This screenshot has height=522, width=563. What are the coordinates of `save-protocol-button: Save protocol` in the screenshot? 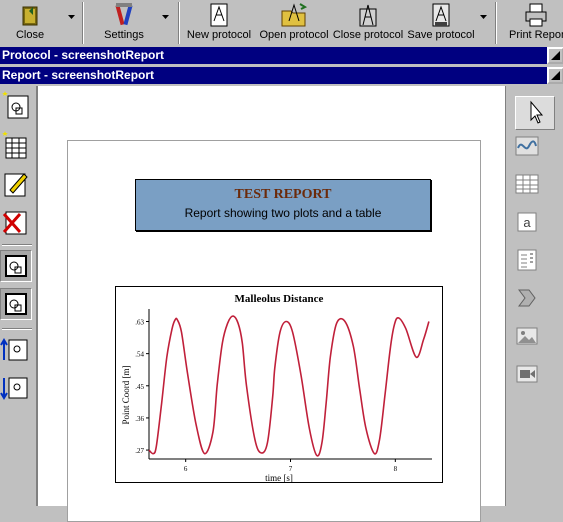 It's located at (441, 23).